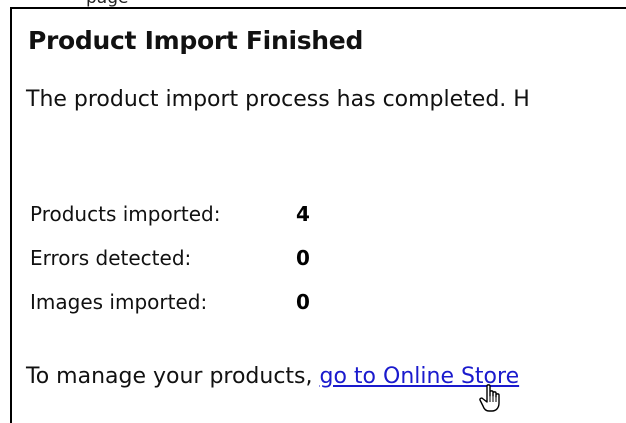 This screenshot has height=423, width=626. I want to click on manage-prefix: To manage your products,, so click(173, 376).